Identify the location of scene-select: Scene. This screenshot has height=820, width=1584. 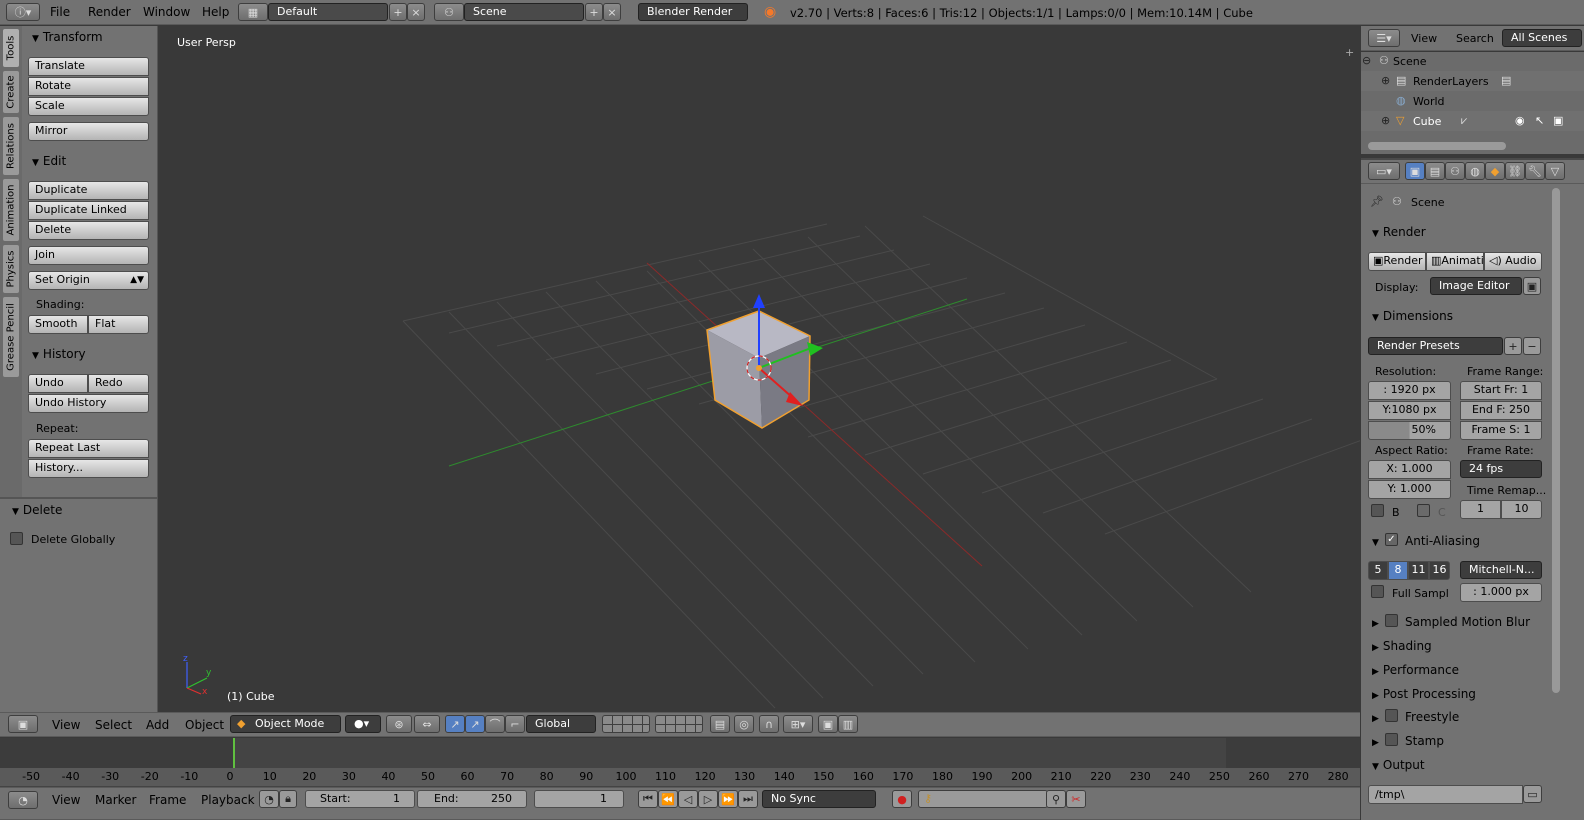
(524, 12).